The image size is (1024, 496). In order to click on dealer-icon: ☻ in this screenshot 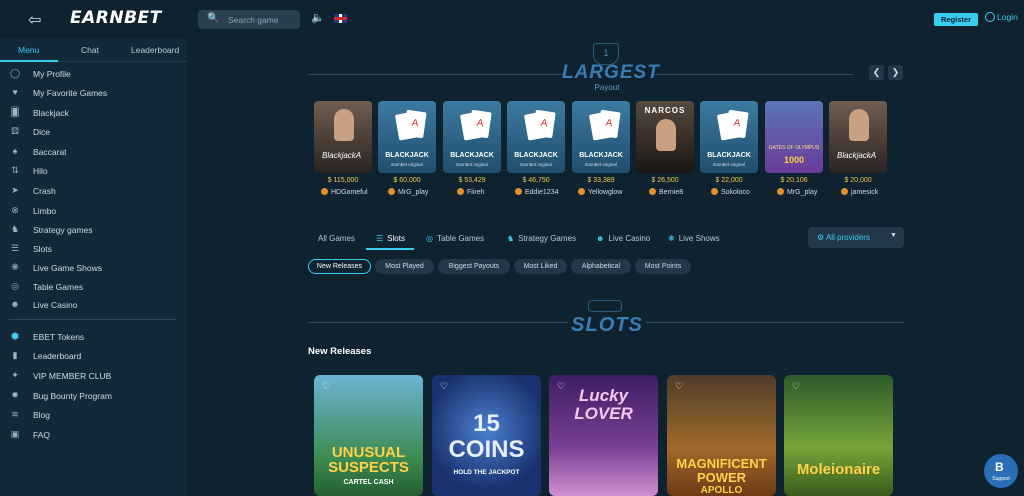, I will do `click(600, 238)`.